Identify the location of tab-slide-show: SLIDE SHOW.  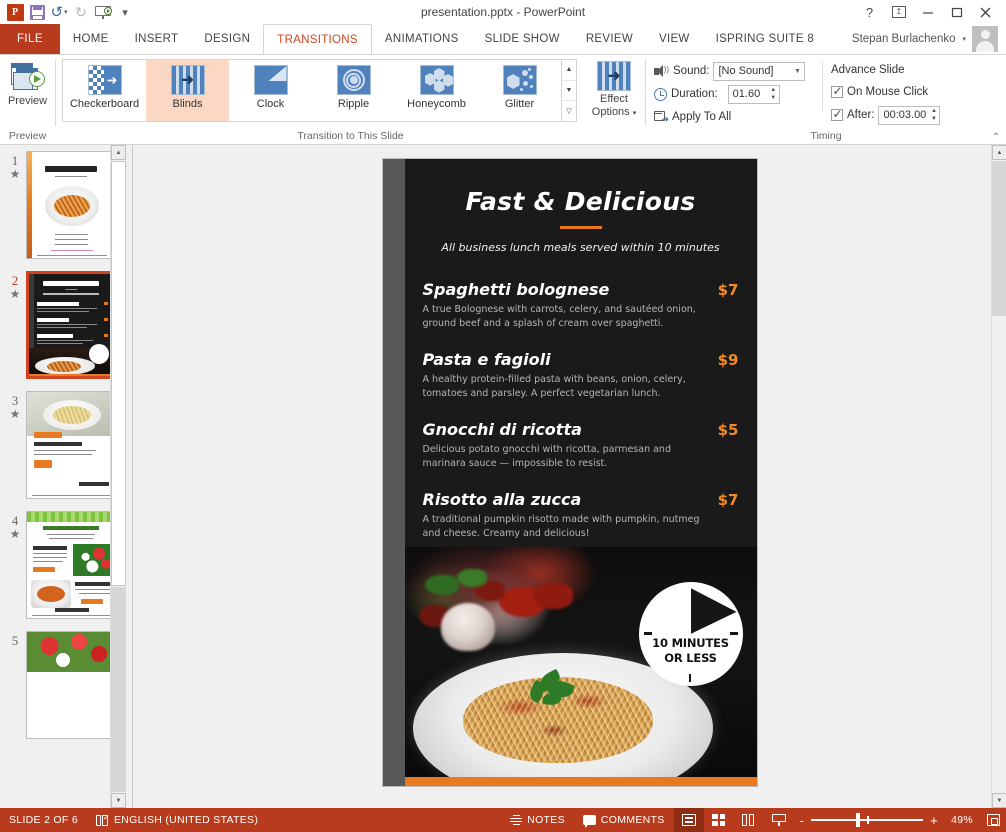
(522, 39).